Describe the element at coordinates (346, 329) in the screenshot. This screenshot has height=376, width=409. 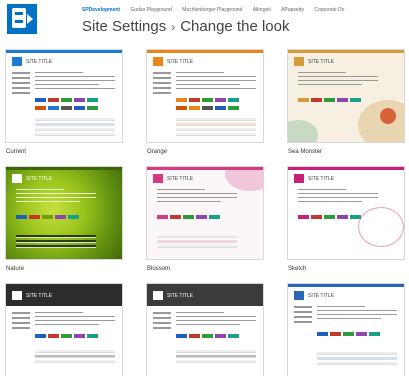
I see `look-preview-blue: SITE TITLE` at that location.